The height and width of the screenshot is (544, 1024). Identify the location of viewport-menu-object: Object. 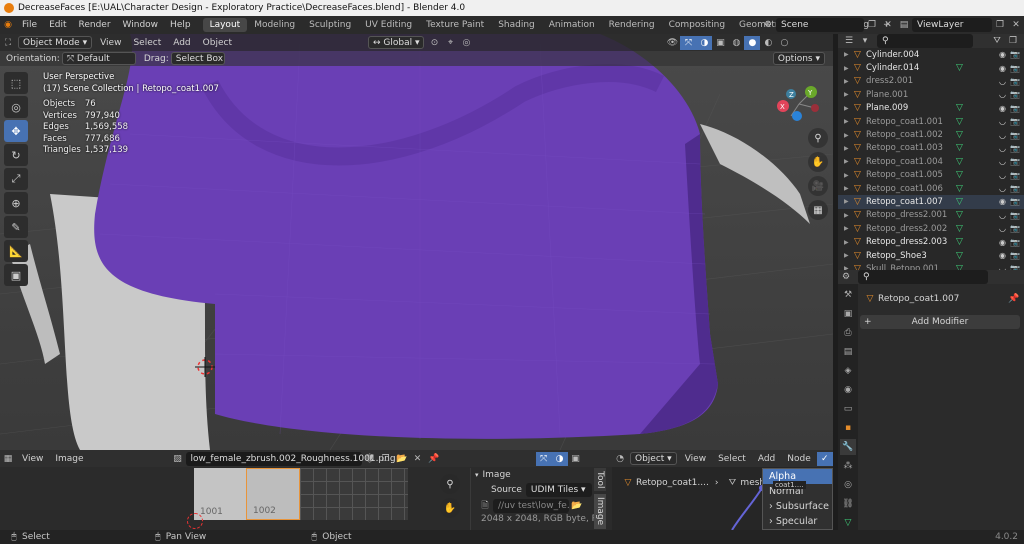
(217, 43).